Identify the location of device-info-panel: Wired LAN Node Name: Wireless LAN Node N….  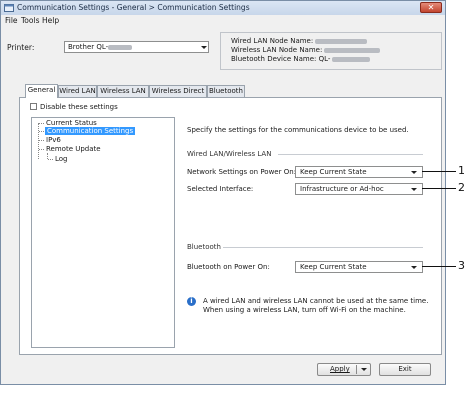
(331, 51).